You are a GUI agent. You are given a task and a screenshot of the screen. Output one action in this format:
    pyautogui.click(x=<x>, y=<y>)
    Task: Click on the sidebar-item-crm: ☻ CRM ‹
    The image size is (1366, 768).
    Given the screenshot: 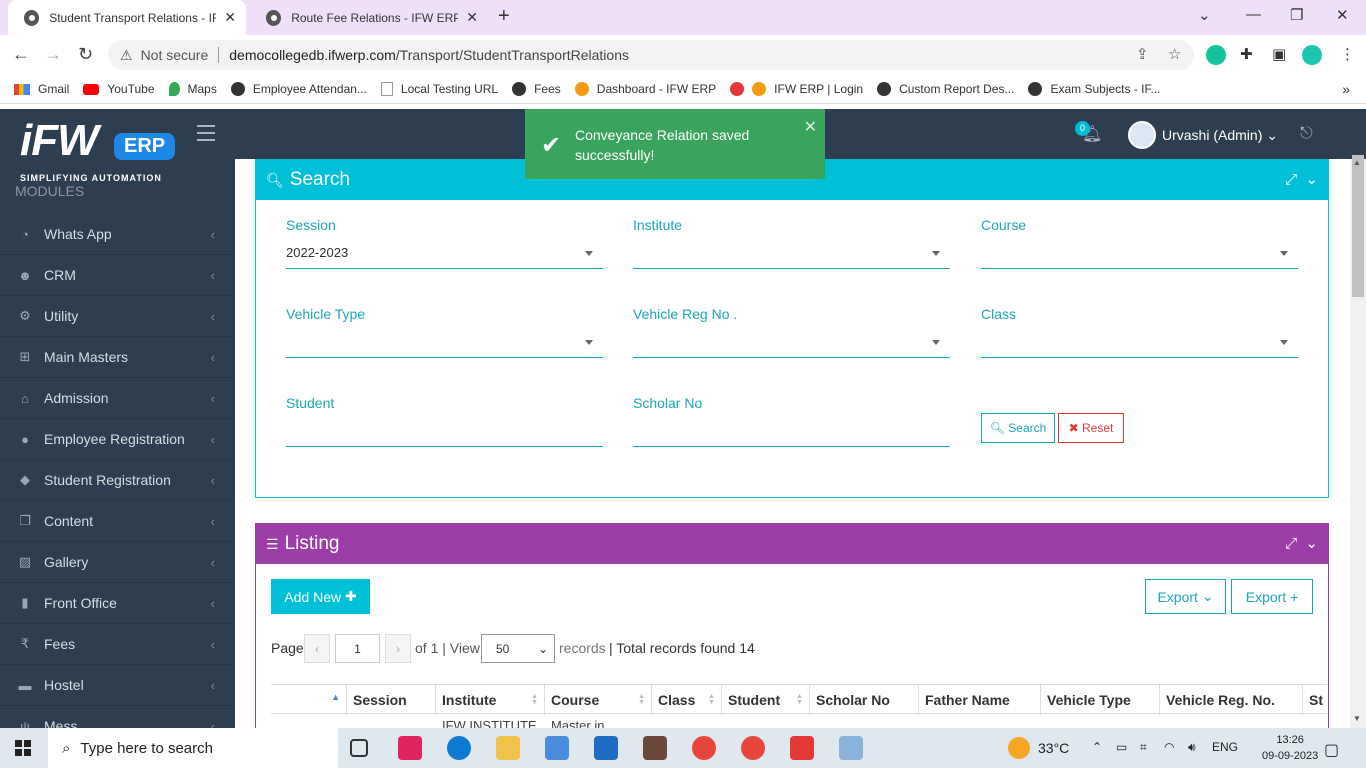 What is the action you would take?
    pyautogui.click(x=117, y=275)
    